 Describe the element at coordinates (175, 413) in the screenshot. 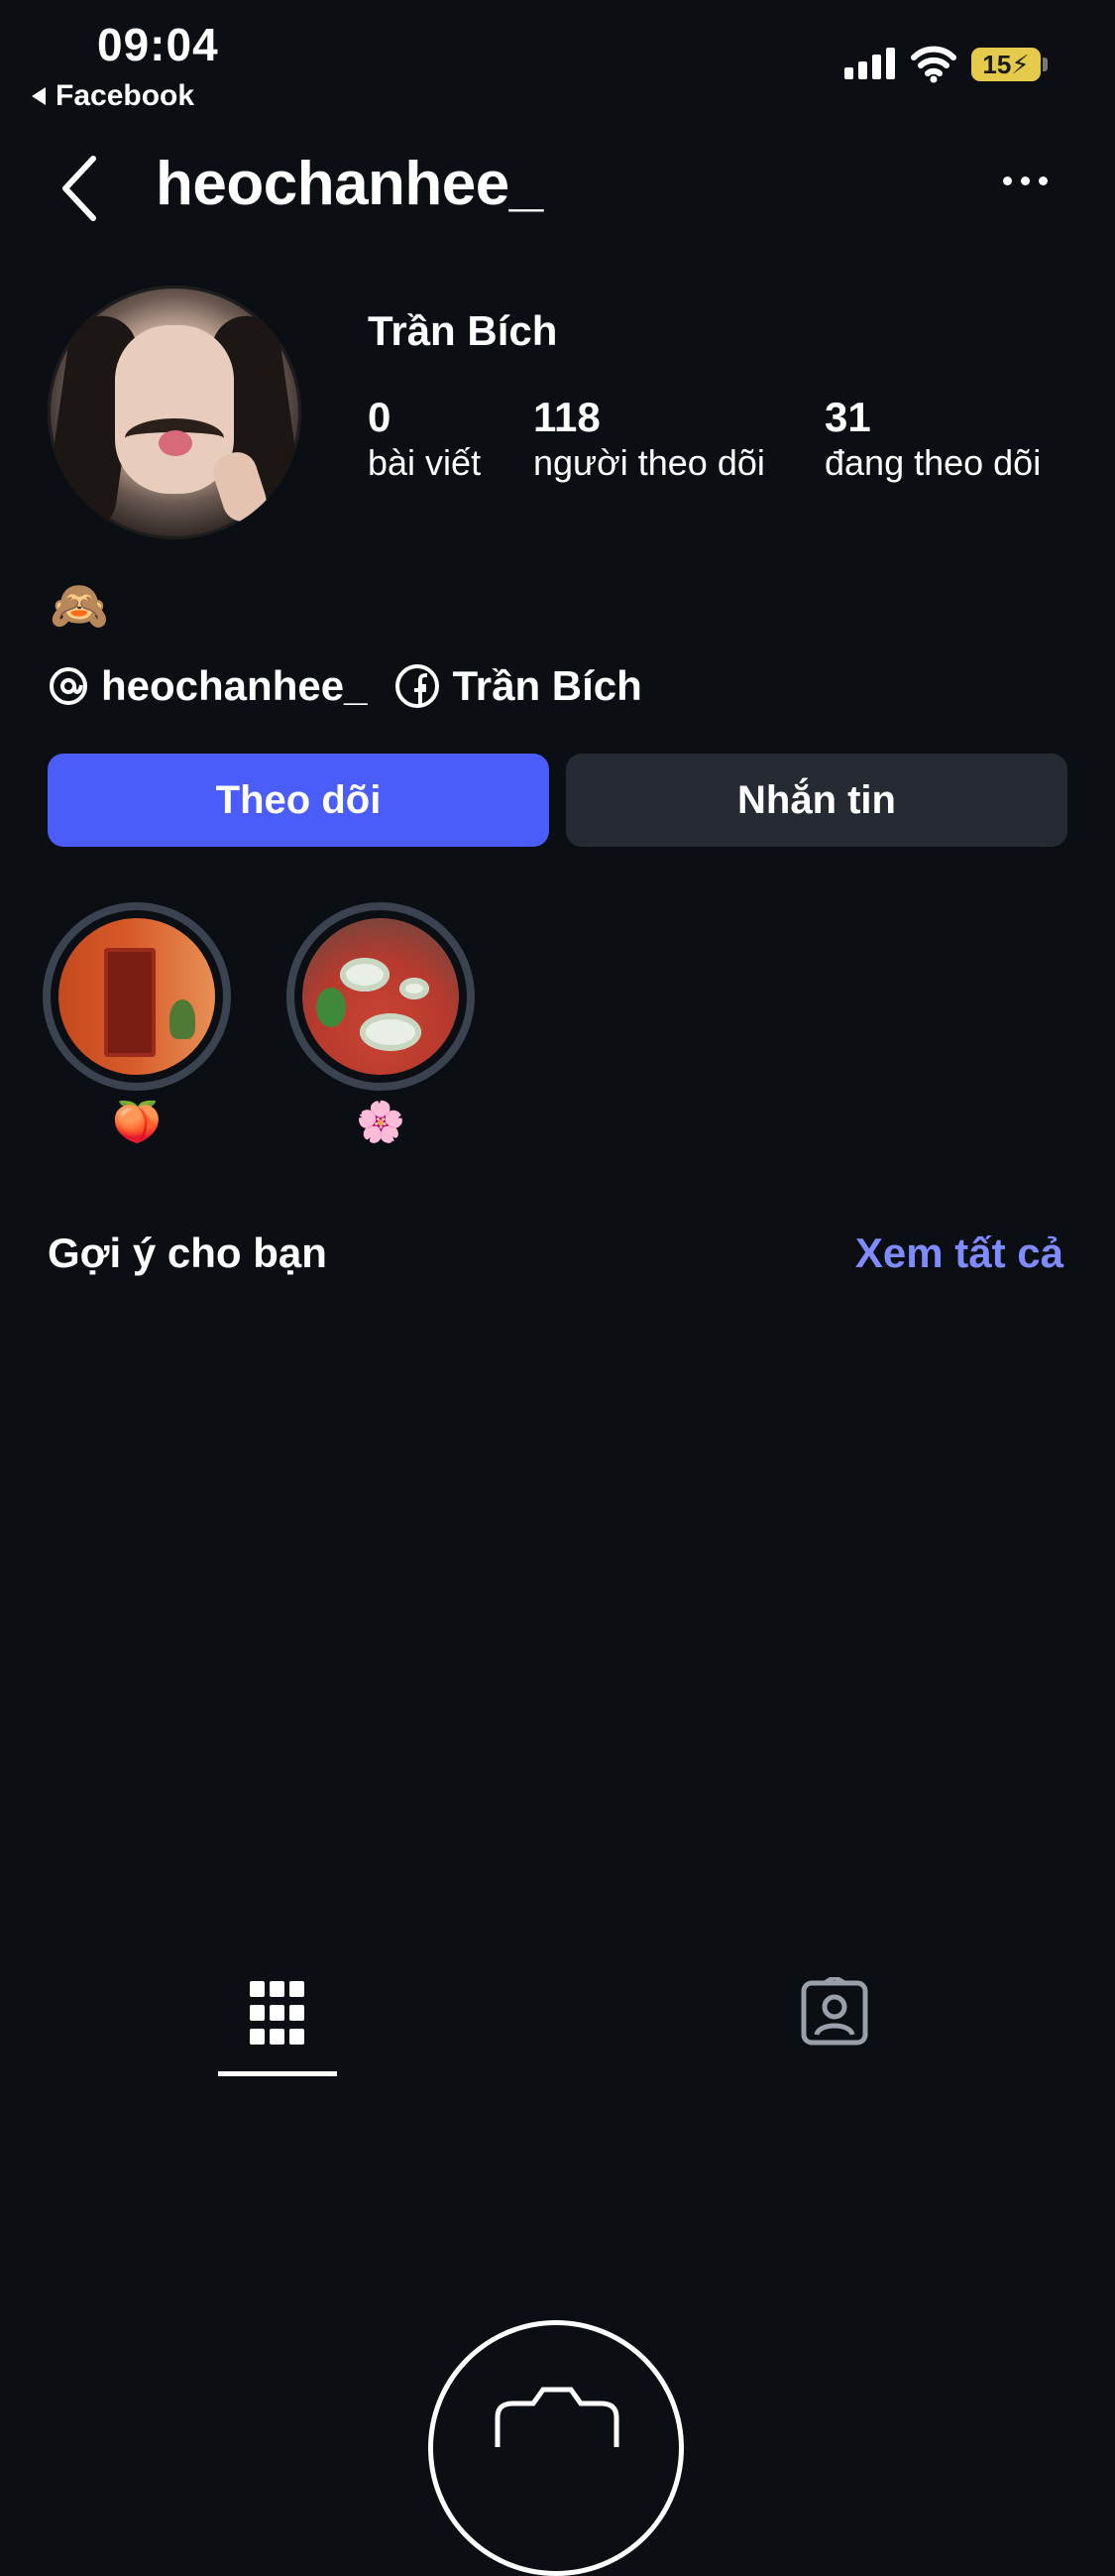

I see `profile-avatar` at that location.